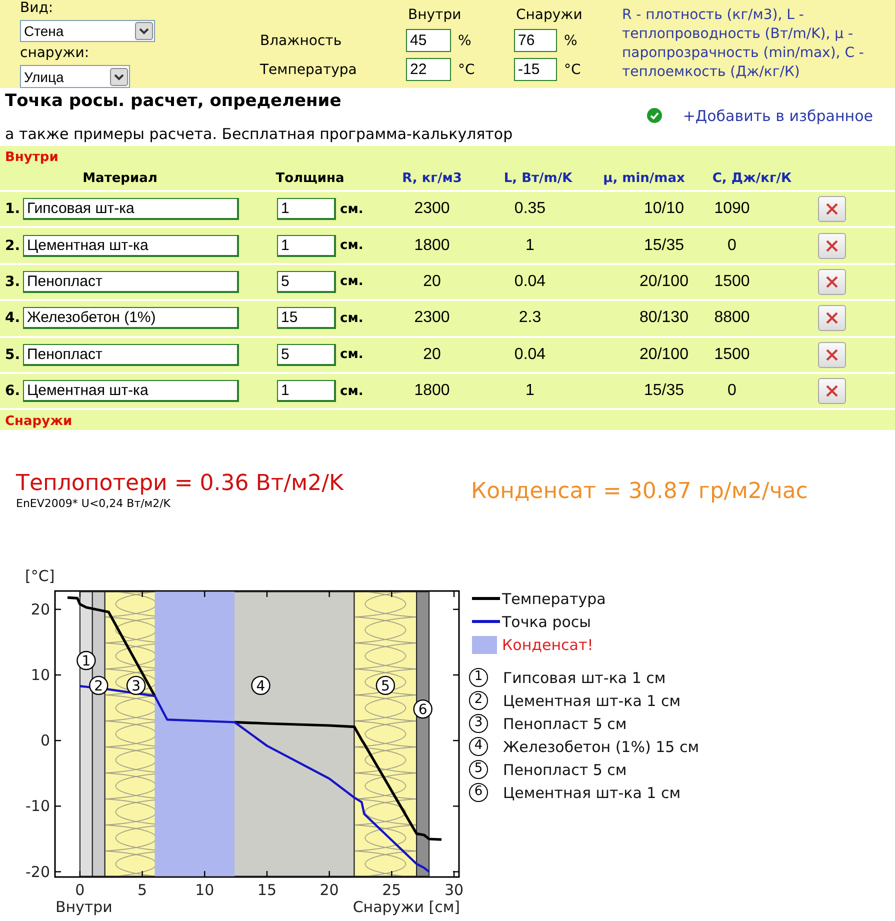  I want to click on heat-loss-result: Теплопотери = 0.36 Вт/м2/K, so click(180, 484).